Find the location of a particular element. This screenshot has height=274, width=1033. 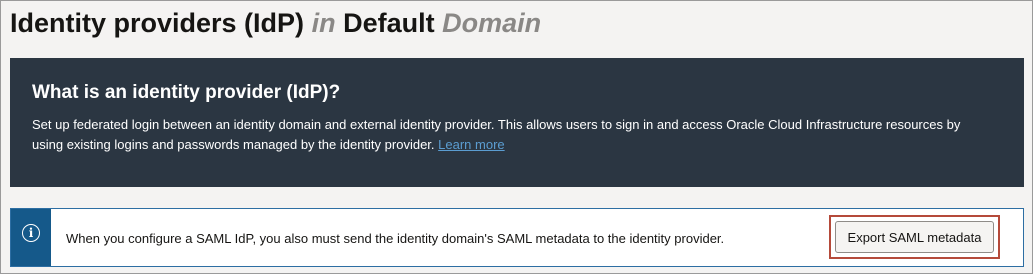

page-title-domain-name: Default is located at coordinates (389, 23).